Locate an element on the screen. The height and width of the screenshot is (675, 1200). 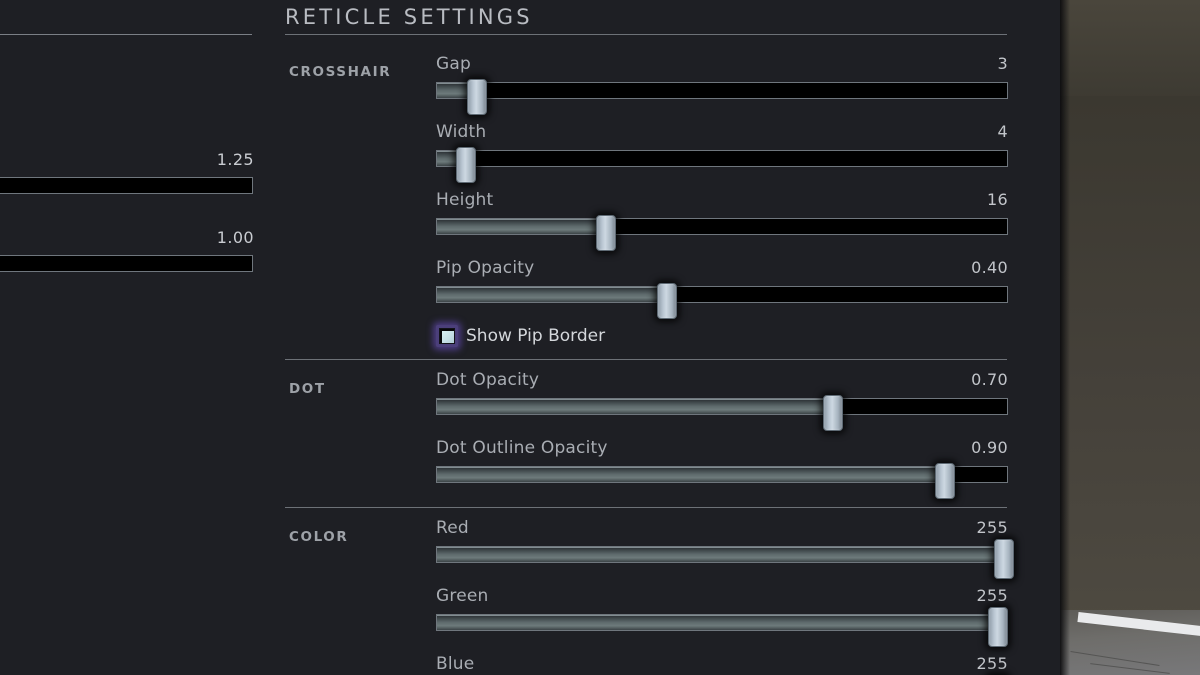
row-value: 4 is located at coordinates (1002, 131).